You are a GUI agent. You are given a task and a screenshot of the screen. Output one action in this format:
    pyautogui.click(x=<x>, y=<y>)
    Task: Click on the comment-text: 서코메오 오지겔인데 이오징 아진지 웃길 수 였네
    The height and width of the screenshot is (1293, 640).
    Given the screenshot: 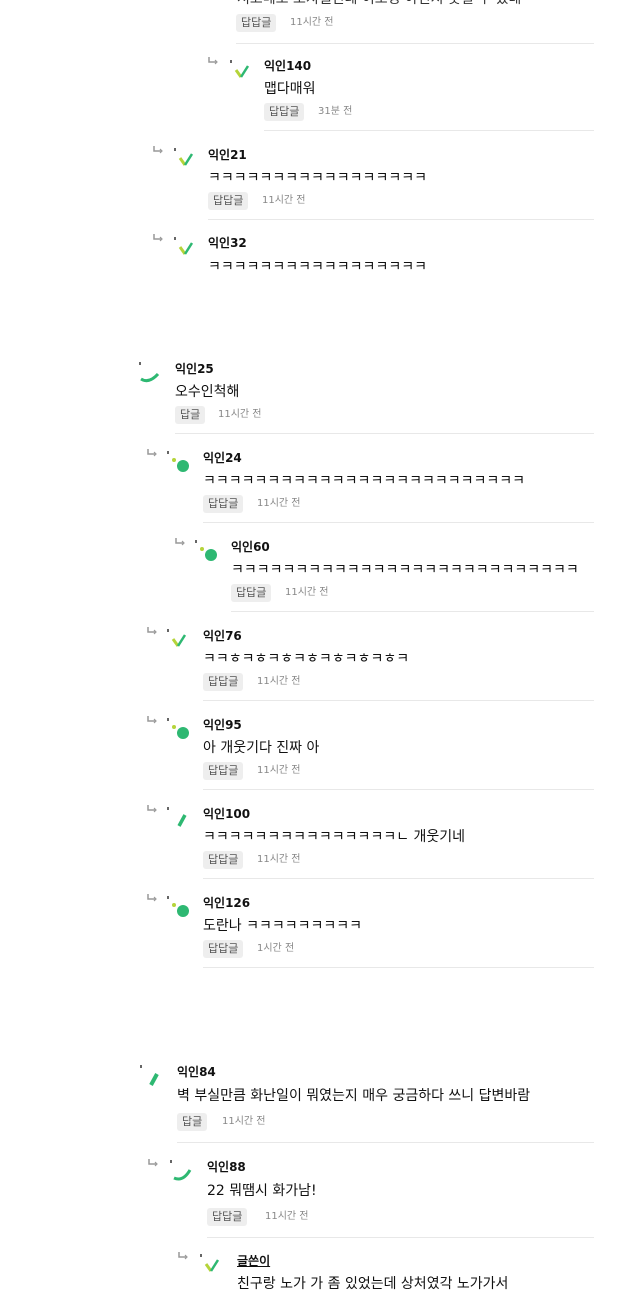 What is the action you would take?
    pyautogui.click(x=379, y=4)
    